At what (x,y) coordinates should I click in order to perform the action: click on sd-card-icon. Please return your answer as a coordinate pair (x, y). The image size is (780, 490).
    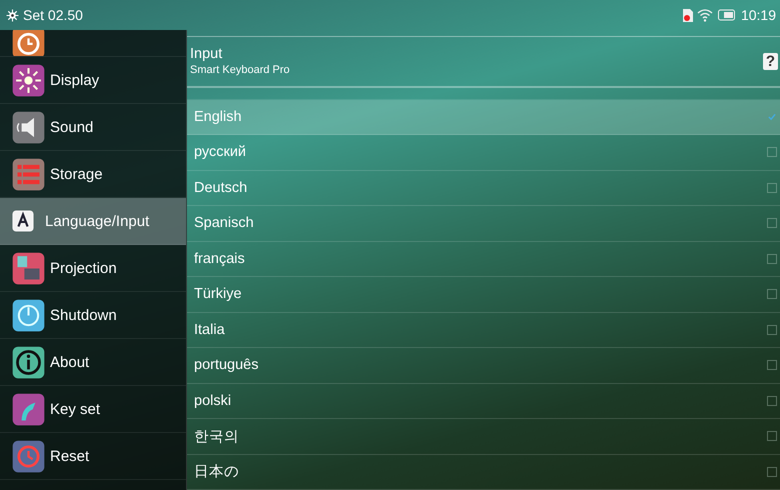
    Looking at the image, I should click on (687, 15).